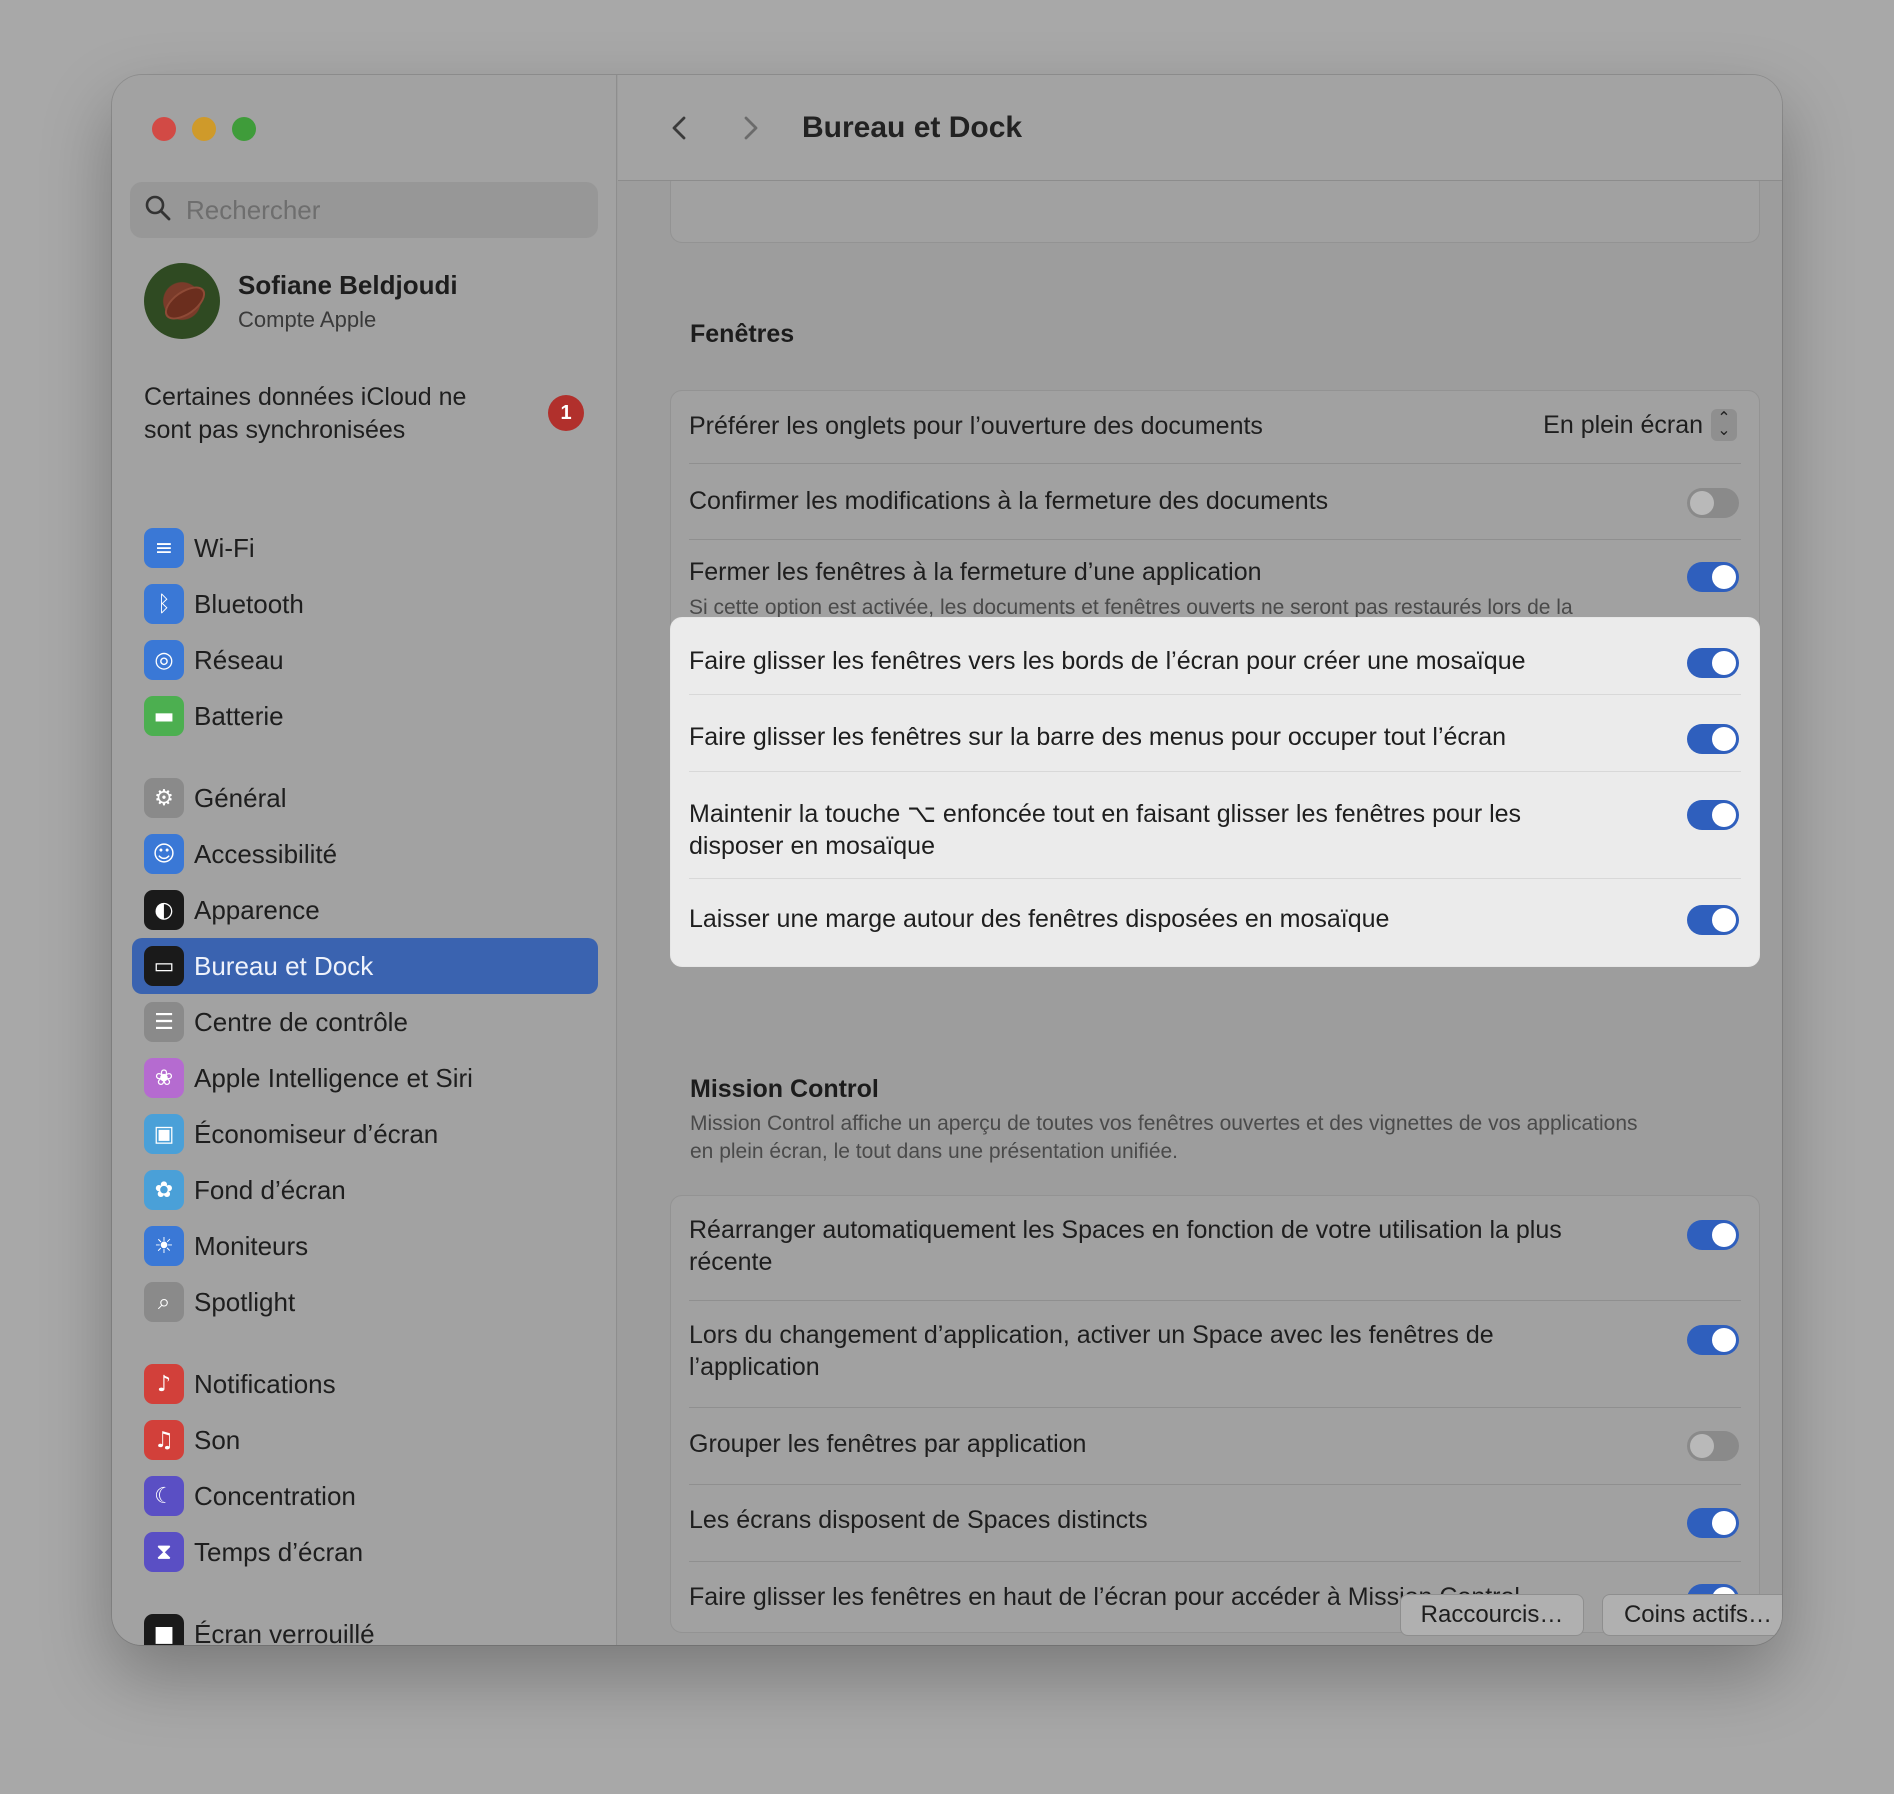 This screenshot has height=1794, width=1894. What do you see at coordinates (365, 1552) in the screenshot?
I see `sidebar-item-hourglass: ⧗ Temps d’écran` at bounding box center [365, 1552].